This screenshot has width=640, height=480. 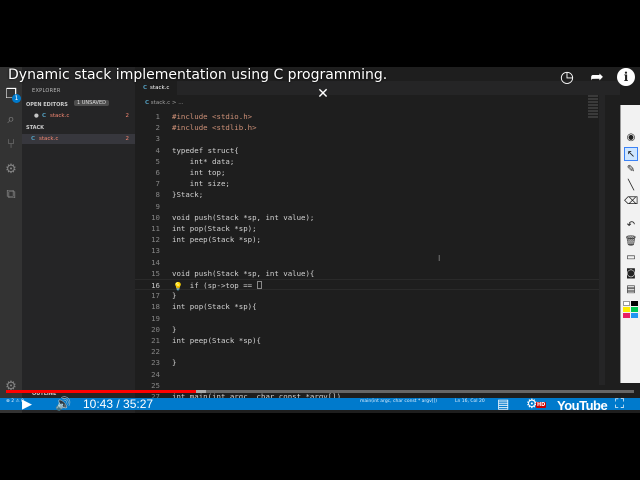 I want to click on code-line: 19, so click(x=370, y=318).